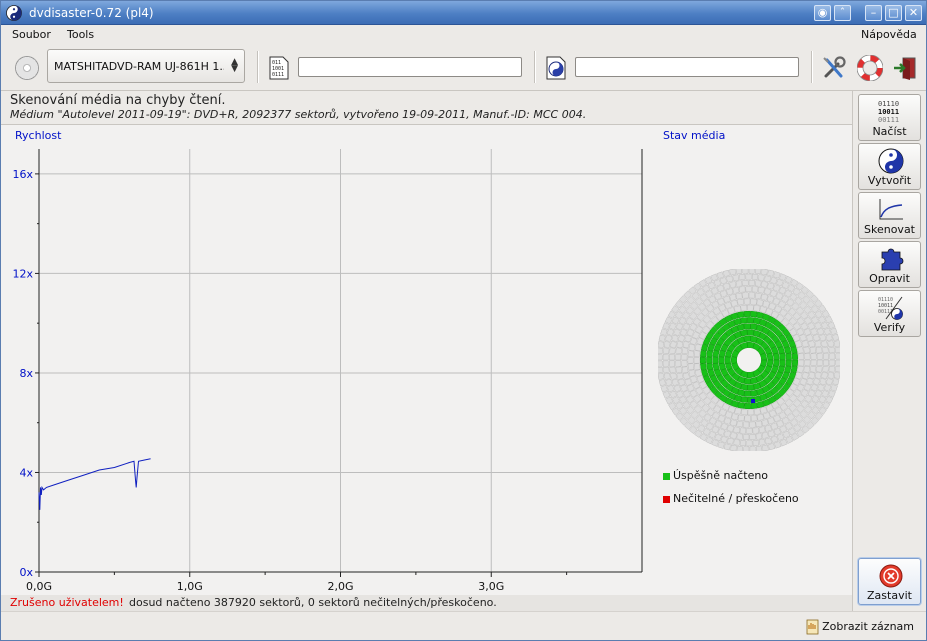  Describe the element at coordinates (891, 161) in the screenshot. I see `yin-yang-create-icon` at that location.